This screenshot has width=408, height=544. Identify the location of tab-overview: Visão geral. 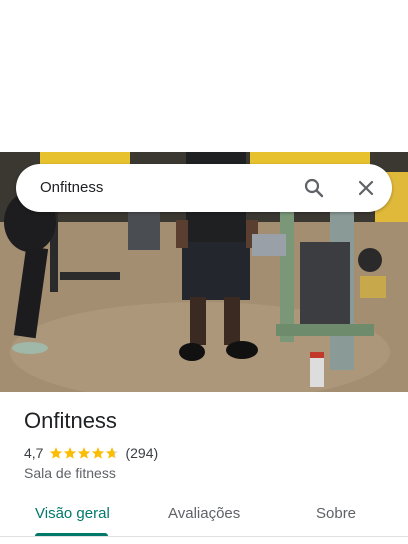
(72, 513).